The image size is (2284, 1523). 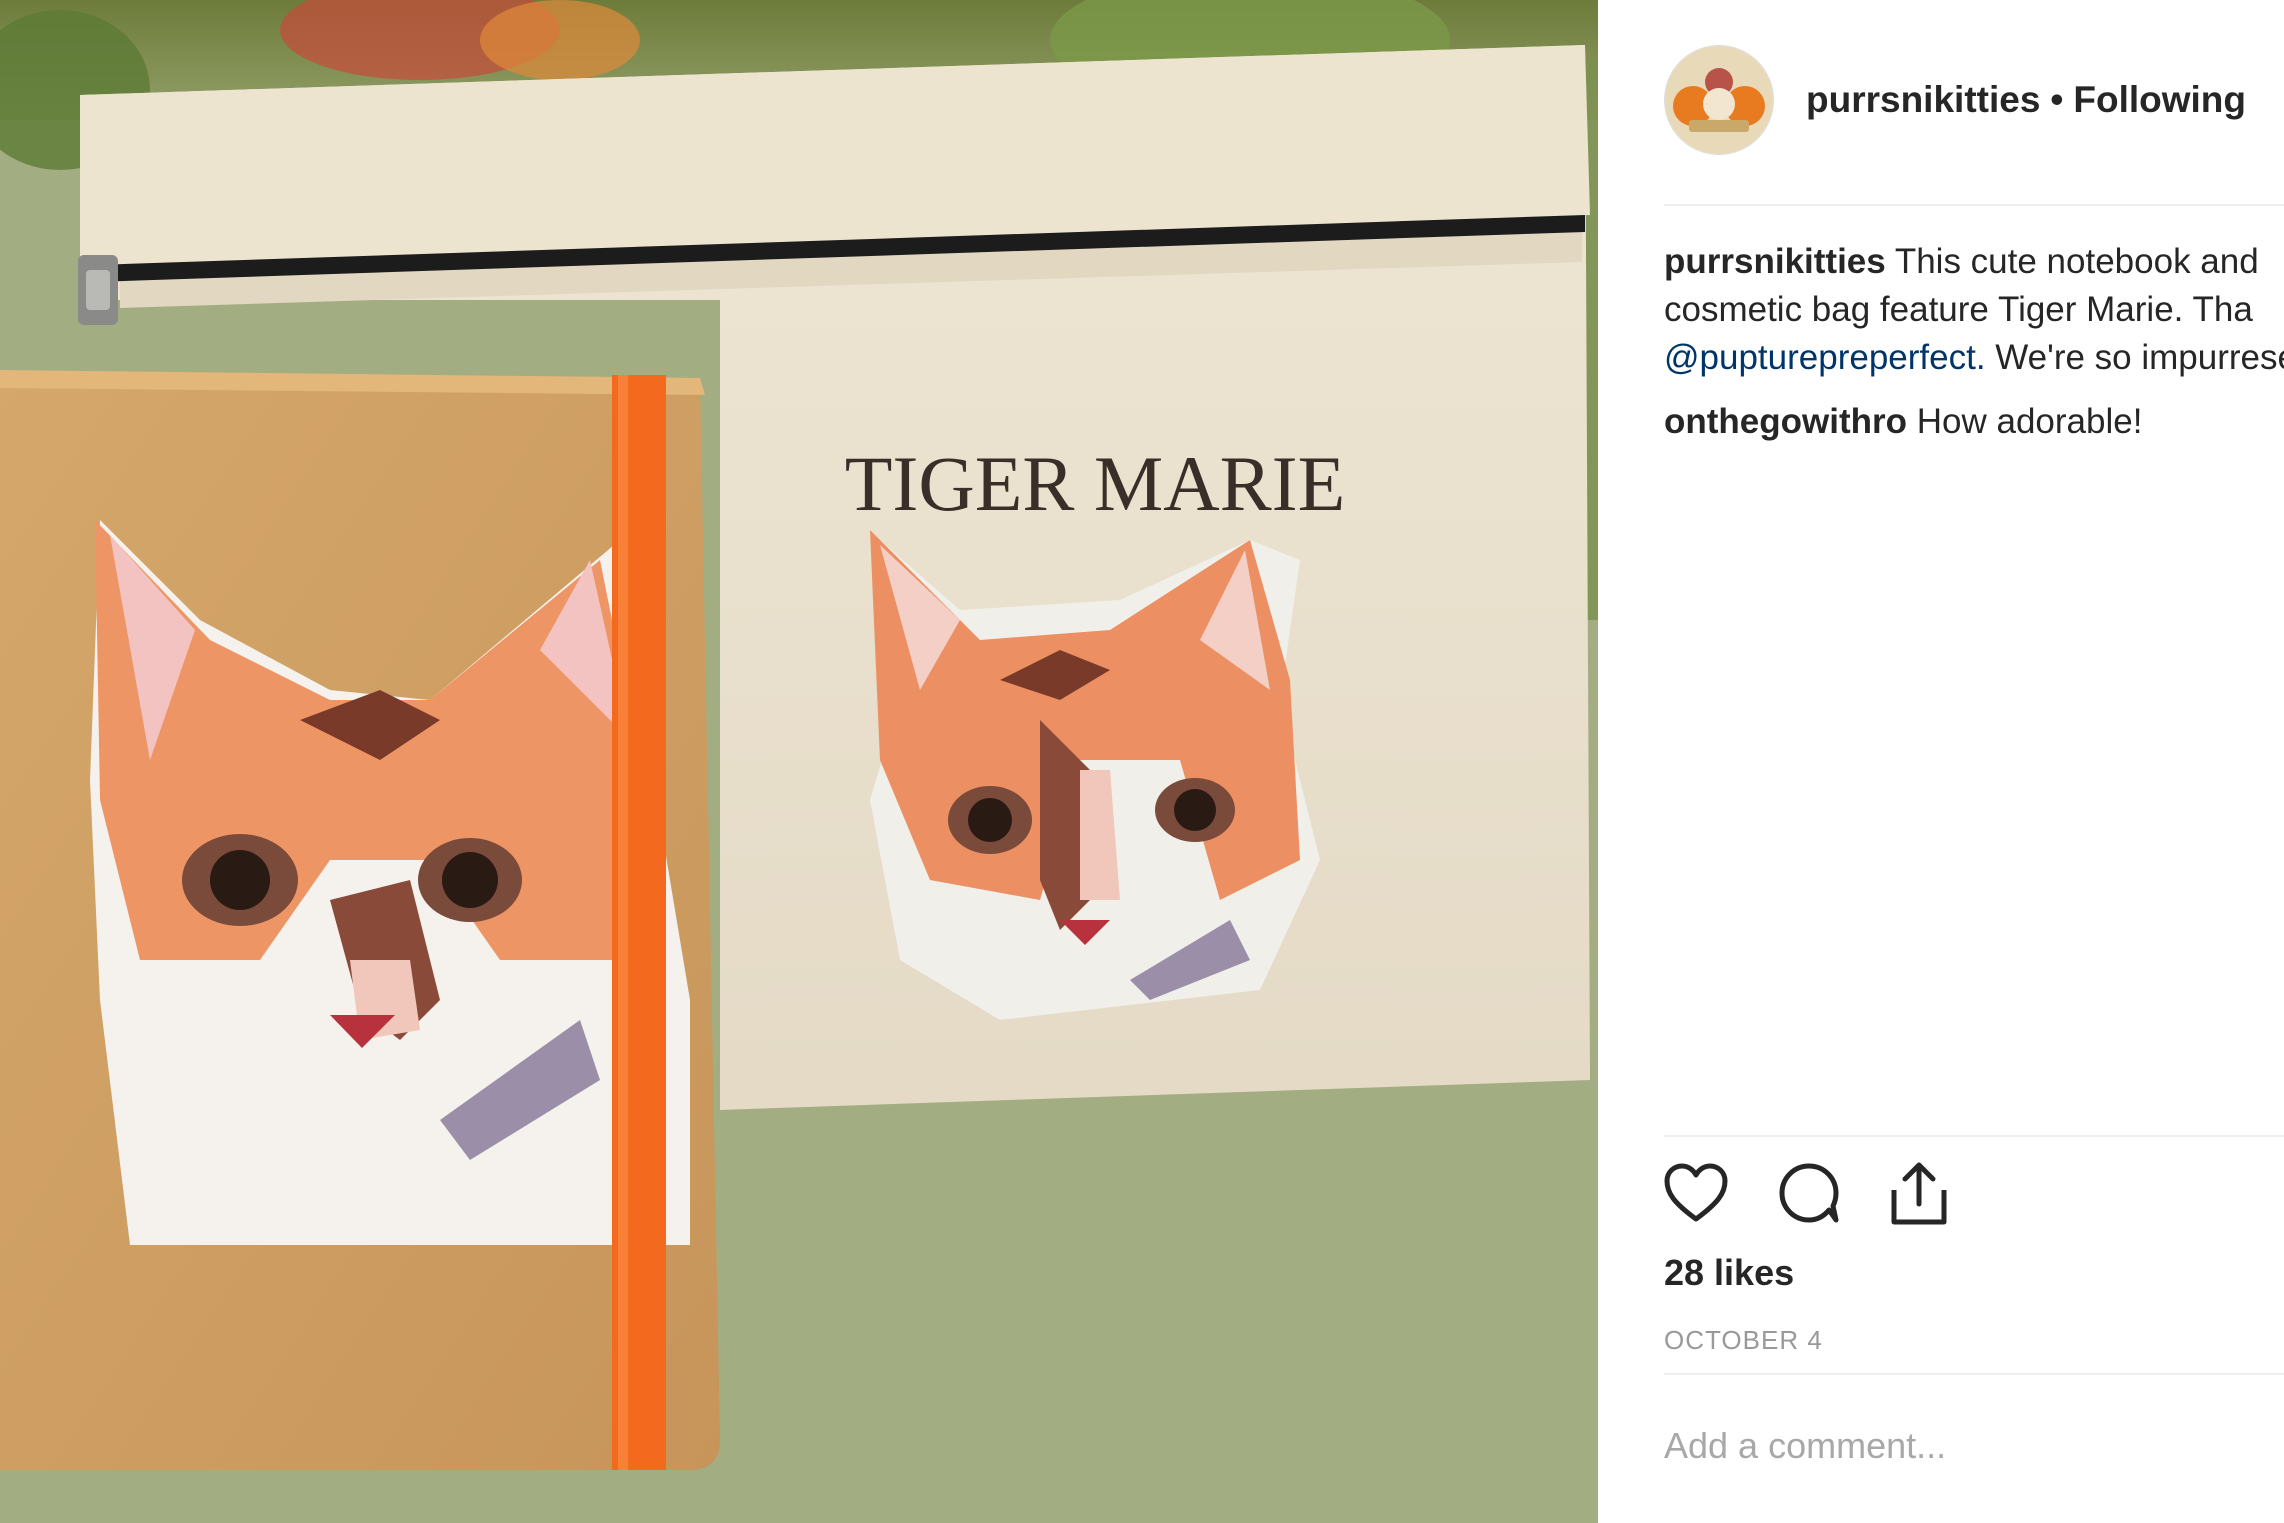 What do you see at coordinates (1095, 483) in the screenshot?
I see `bag-print-text: TIGER MARIE` at bounding box center [1095, 483].